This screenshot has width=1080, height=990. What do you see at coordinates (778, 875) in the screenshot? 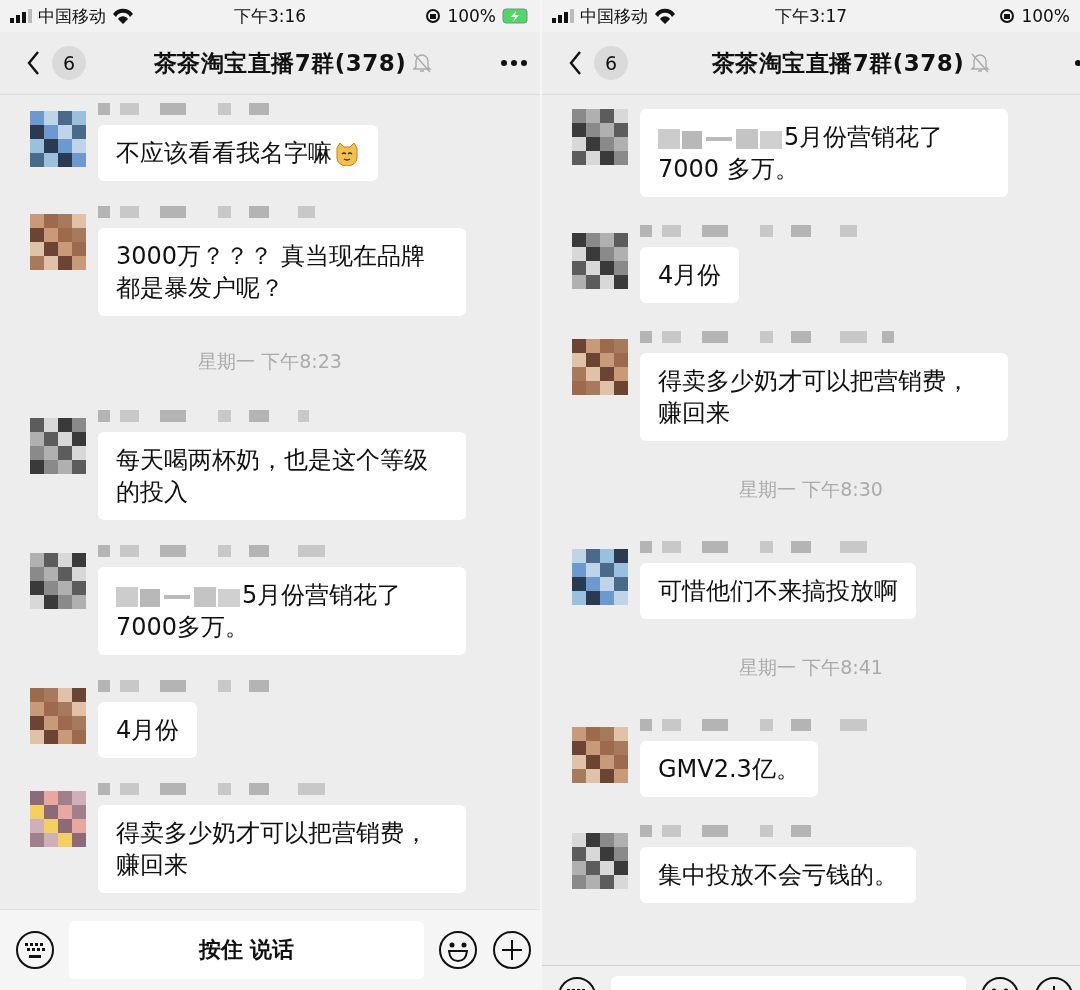
I see `message-bubble: 集中投放不会亏钱的。` at bounding box center [778, 875].